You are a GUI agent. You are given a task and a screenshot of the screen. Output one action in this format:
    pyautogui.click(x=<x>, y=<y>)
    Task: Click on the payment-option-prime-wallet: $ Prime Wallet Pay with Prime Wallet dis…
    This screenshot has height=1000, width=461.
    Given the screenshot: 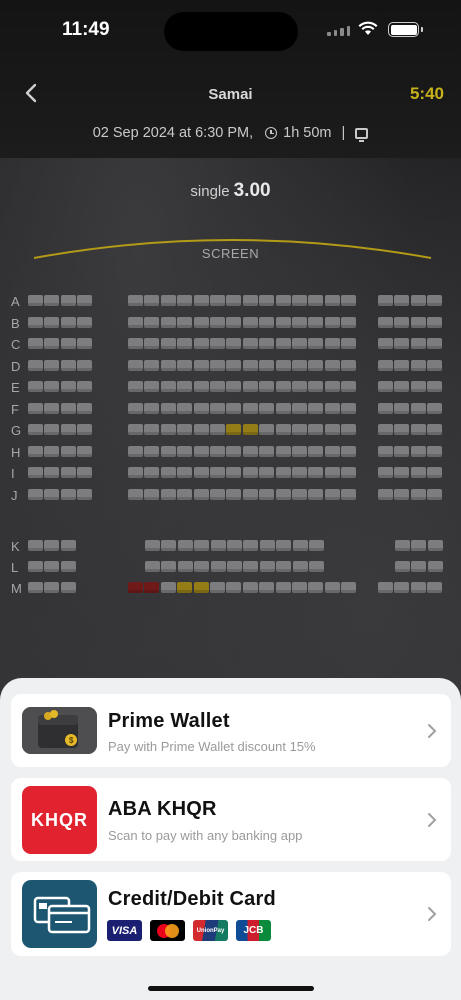 What is the action you would take?
    pyautogui.click(x=231, y=730)
    